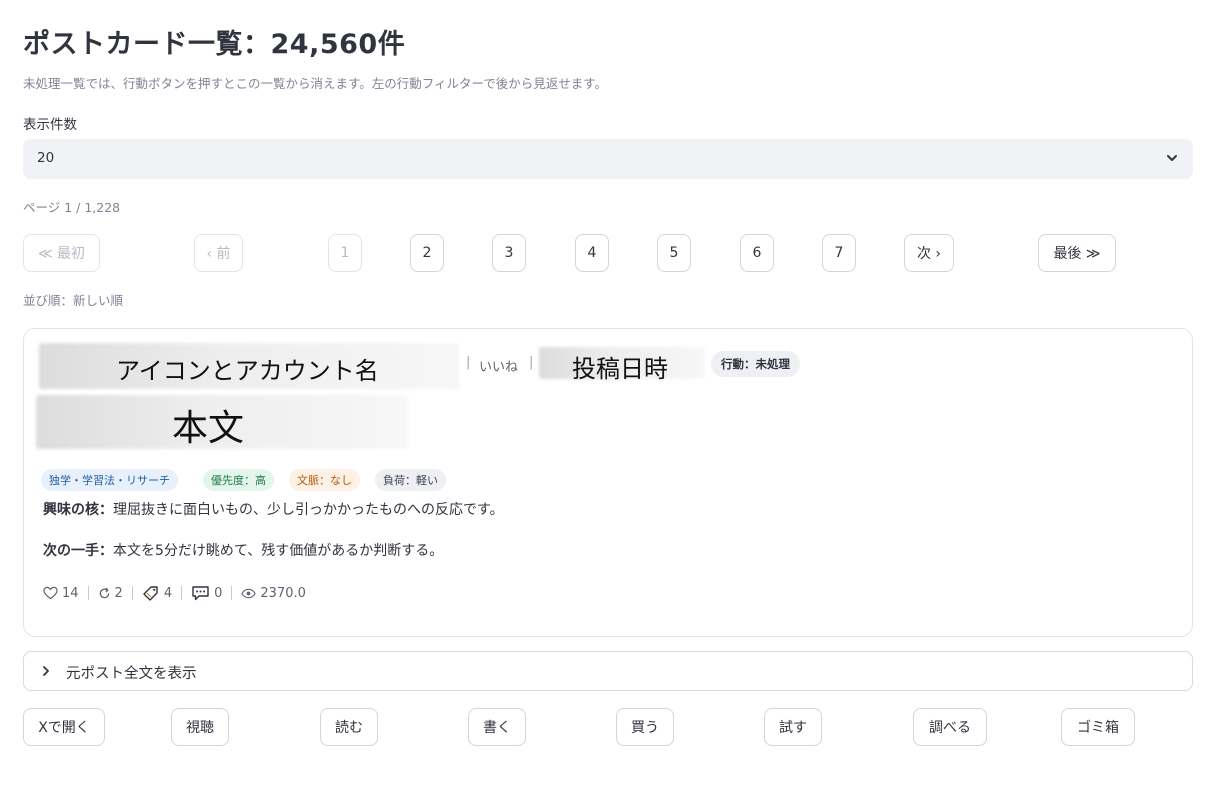  What do you see at coordinates (645, 727) in the screenshot?
I see `buy-button: 買う` at bounding box center [645, 727].